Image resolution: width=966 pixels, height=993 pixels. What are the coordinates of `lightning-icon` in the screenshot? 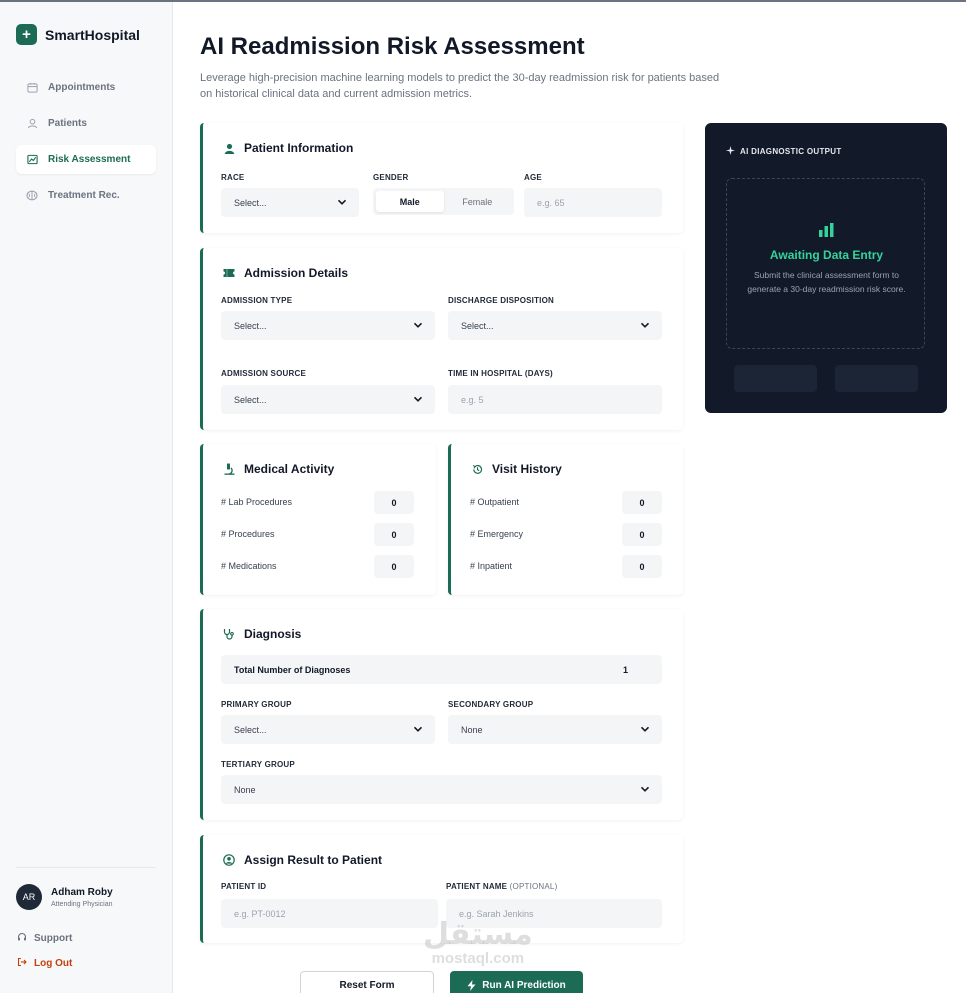 It's located at (471, 985).